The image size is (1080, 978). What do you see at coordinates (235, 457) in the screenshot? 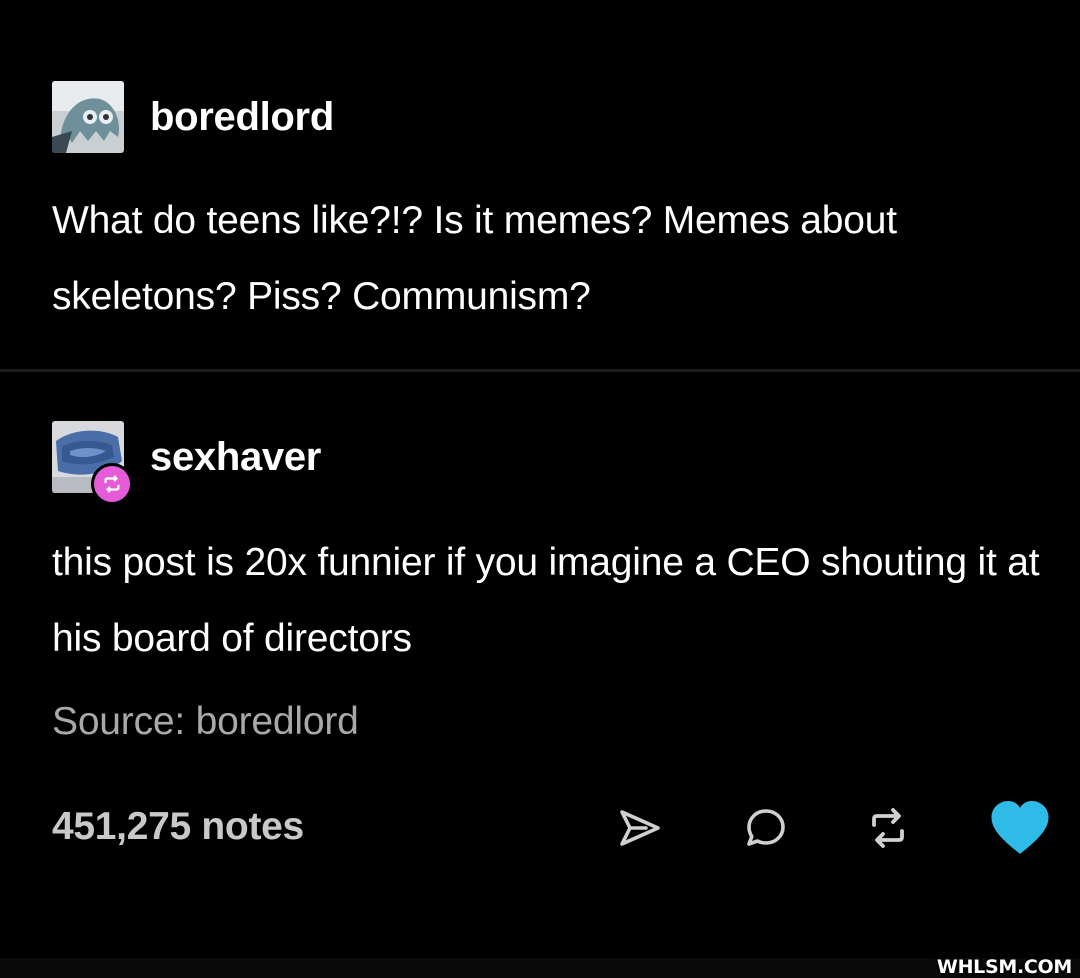
I see `username: sexhaver` at bounding box center [235, 457].